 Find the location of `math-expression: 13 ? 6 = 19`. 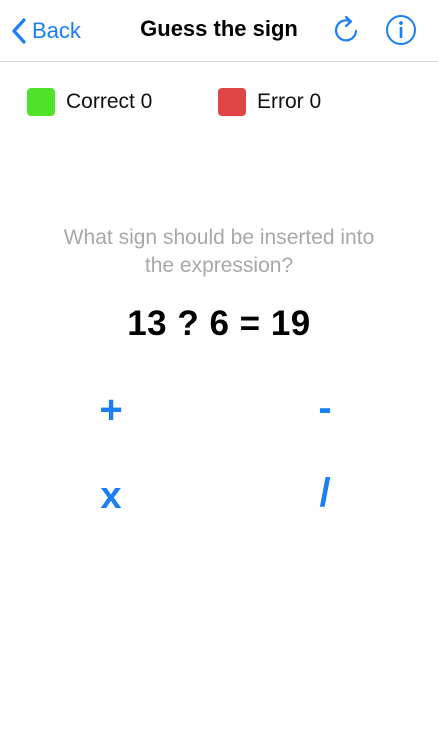

math-expression: 13 ? 6 = 19 is located at coordinates (219, 323).